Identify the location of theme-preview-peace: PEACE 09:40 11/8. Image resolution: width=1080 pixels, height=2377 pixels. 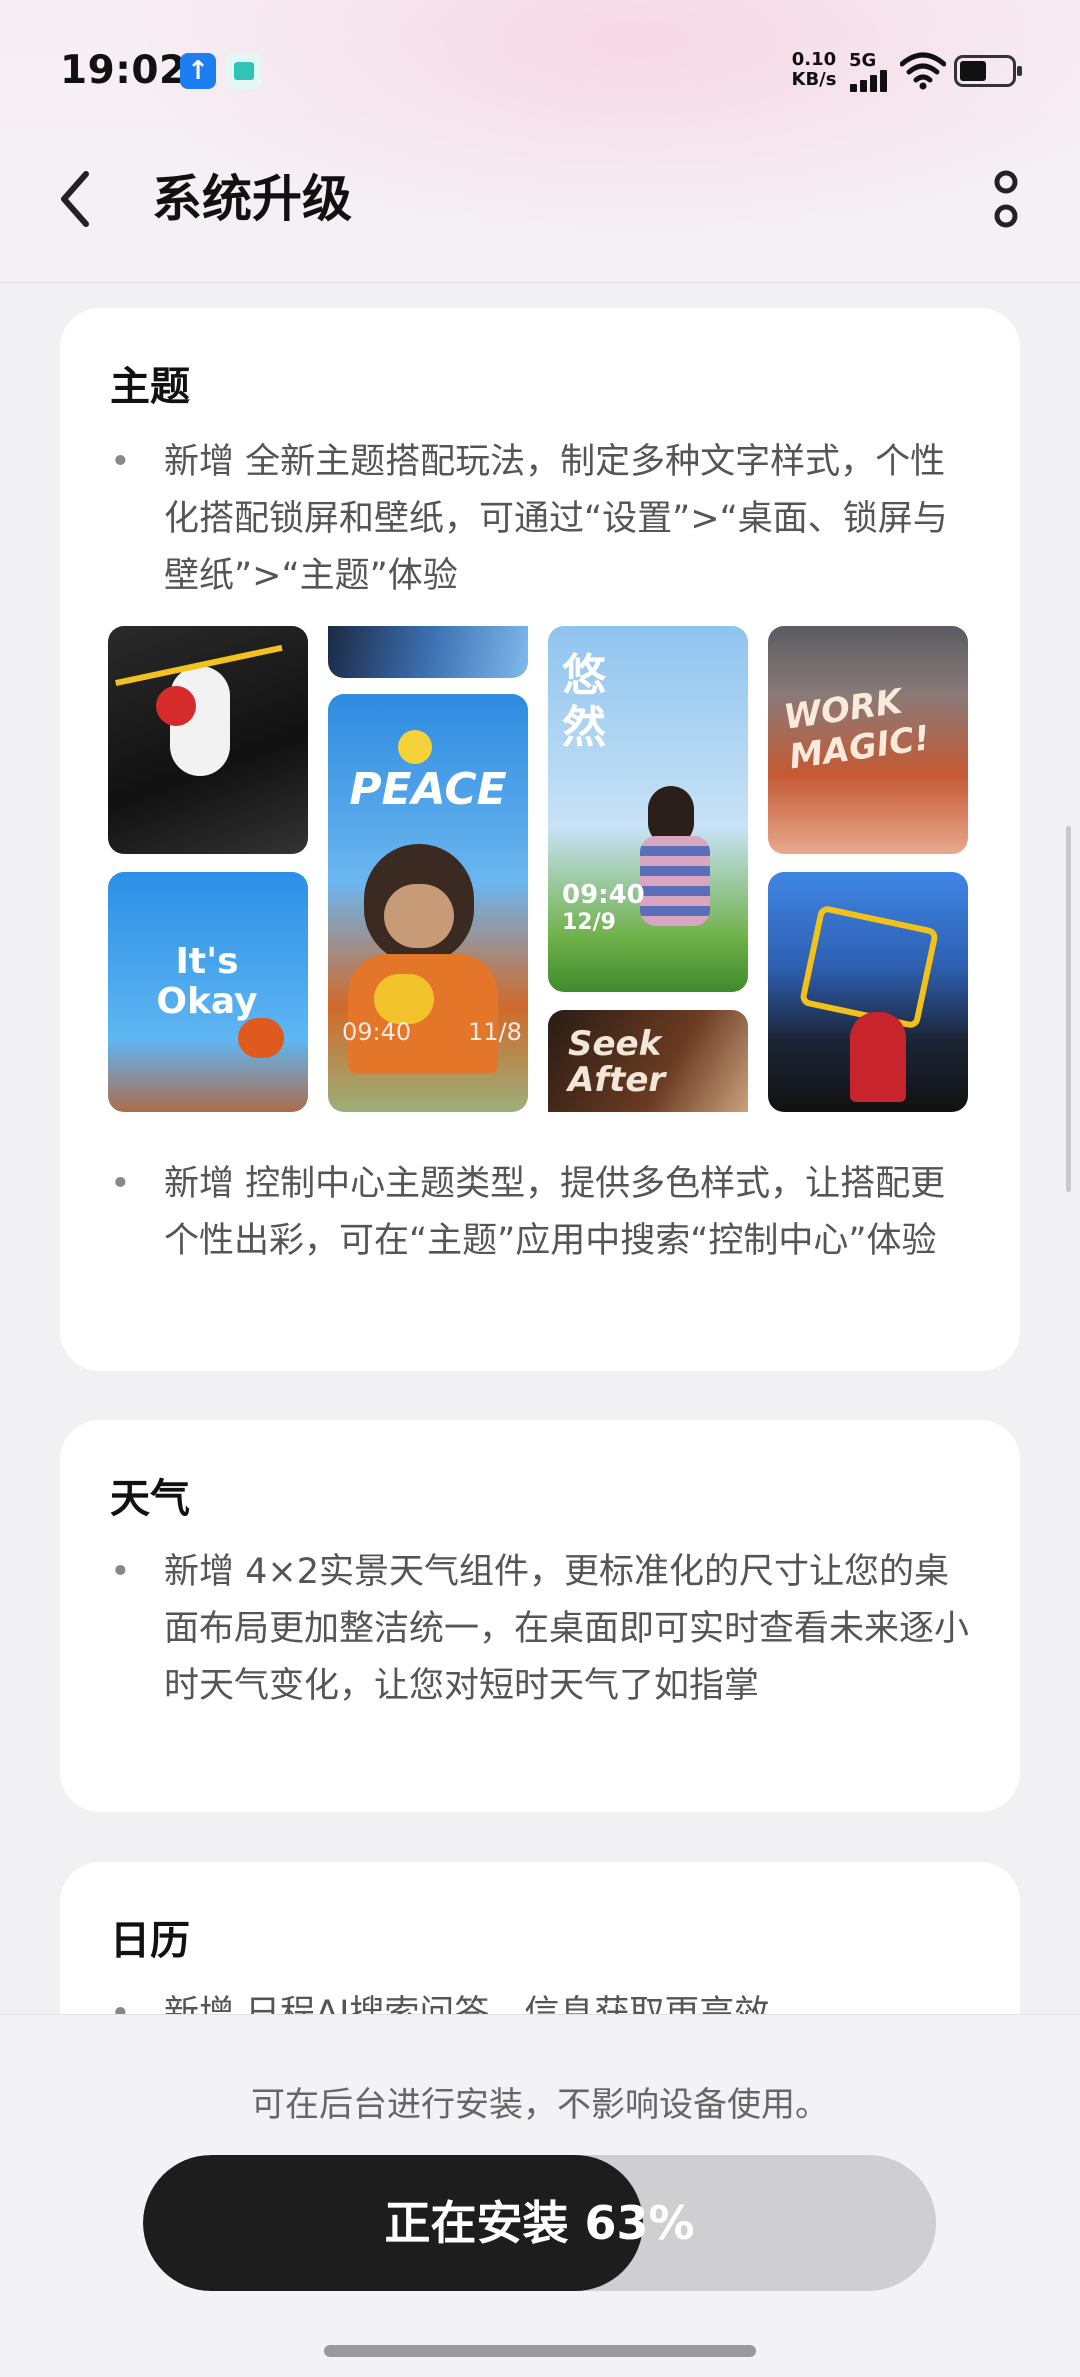
(428, 903).